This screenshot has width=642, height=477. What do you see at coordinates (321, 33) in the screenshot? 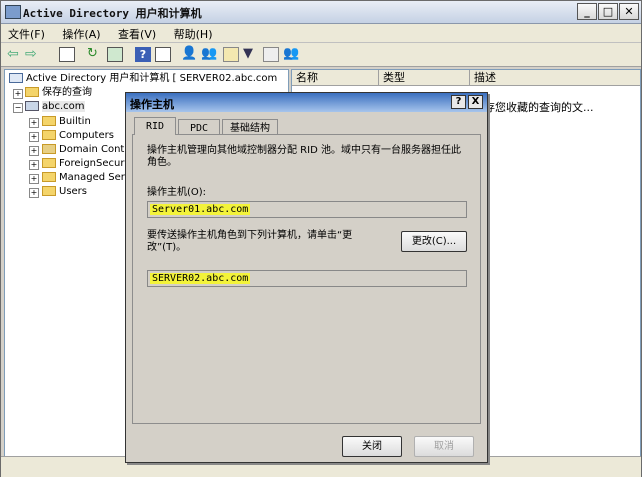
I see `menu-bar: 文件(F) 操作(A) 查看(V) 帮助(H)` at bounding box center [321, 33].